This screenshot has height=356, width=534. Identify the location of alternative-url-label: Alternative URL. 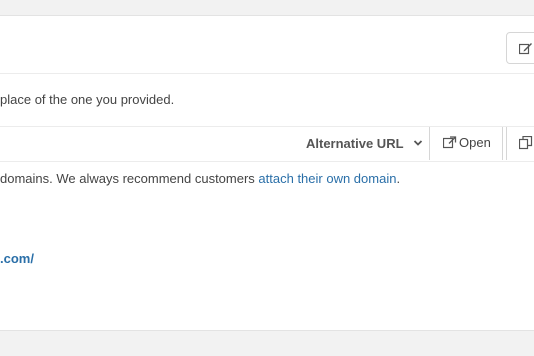
(355, 143).